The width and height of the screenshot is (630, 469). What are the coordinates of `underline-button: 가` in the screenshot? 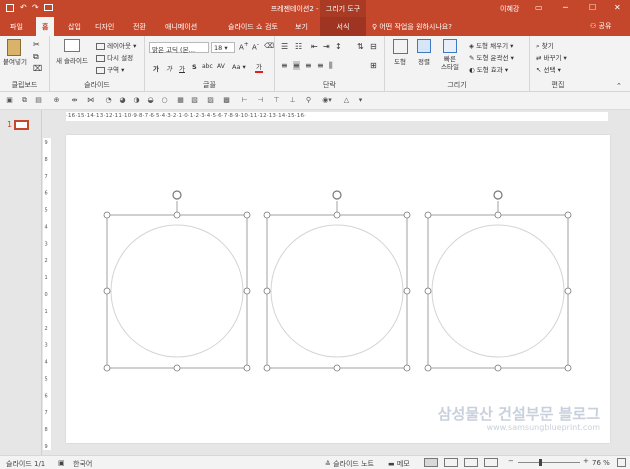 It's located at (182, 68).